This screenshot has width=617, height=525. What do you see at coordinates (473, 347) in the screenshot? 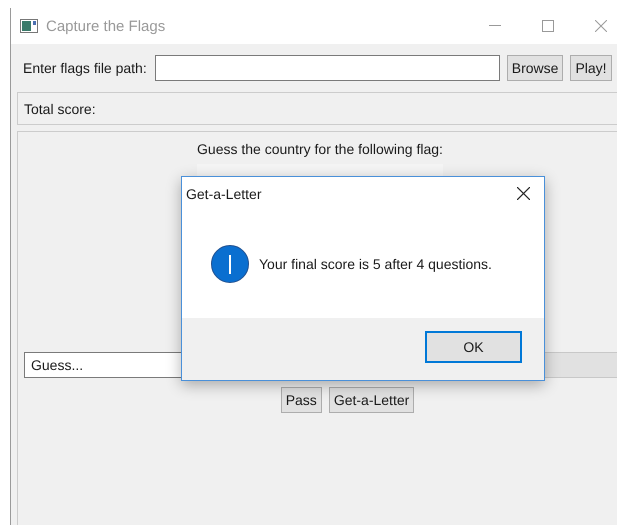
I see `ok-button: OK` at bounding box center [473, 347].